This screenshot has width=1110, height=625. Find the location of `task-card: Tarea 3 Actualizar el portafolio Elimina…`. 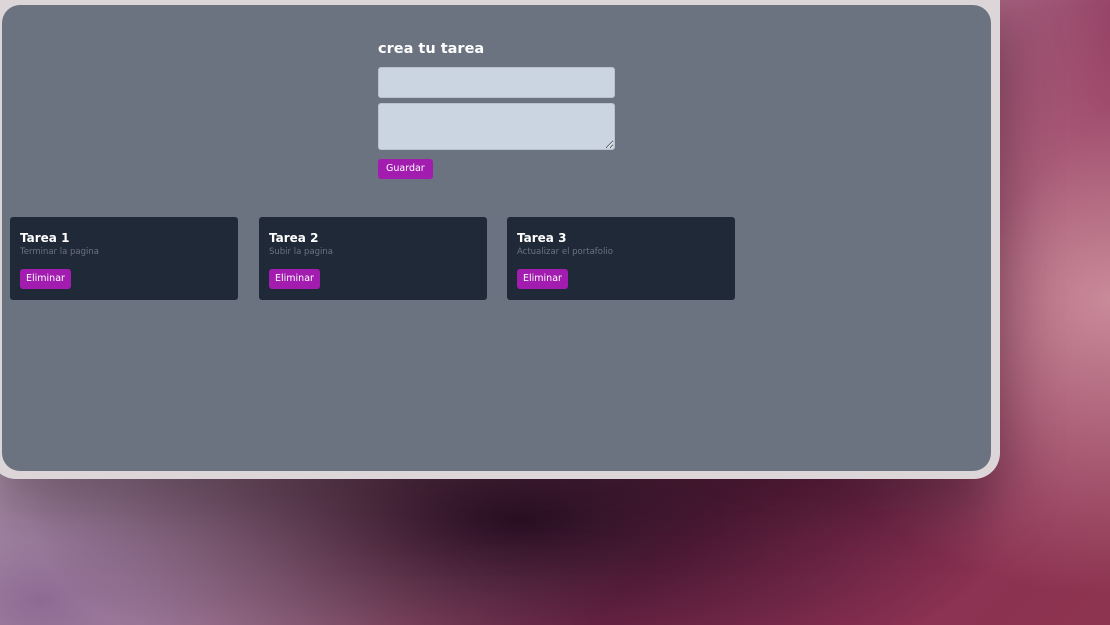

task-card: Tarea 3 Actualizar el portafolio Elimina… is located at coordinates (621, 258).